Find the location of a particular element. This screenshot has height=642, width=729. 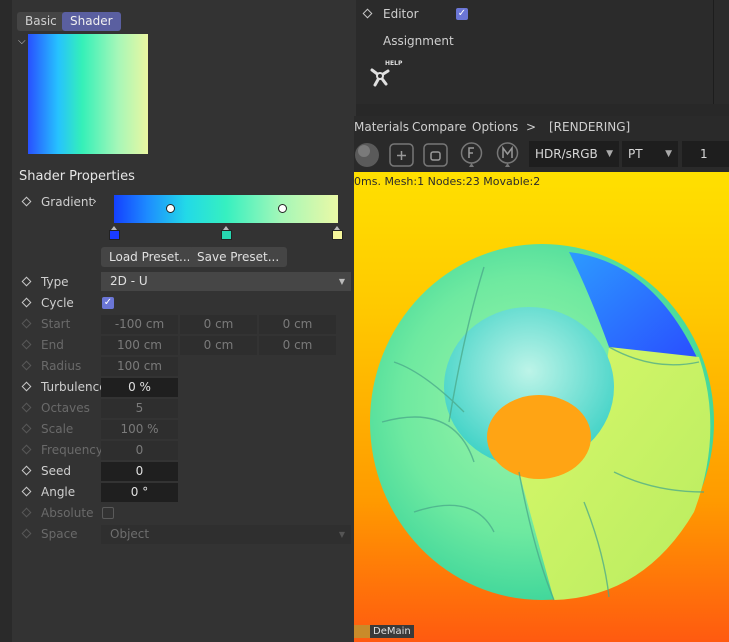

tag-swatch is located at coordinates (362, 631).